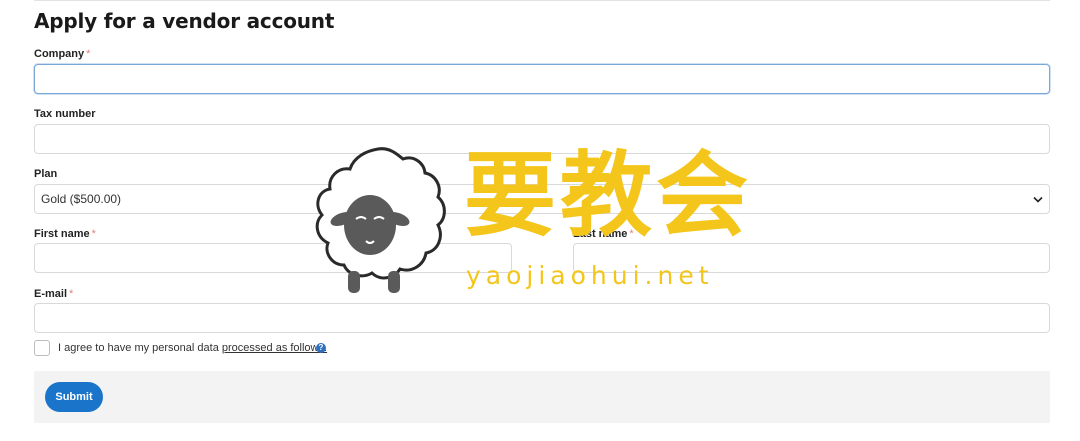 The image size is (1080, 441). What do you see at coordinates (274, 348) in the screenshot?
I see `privacy-policy-link: processed as follows.` at bounding box center [274, 348].